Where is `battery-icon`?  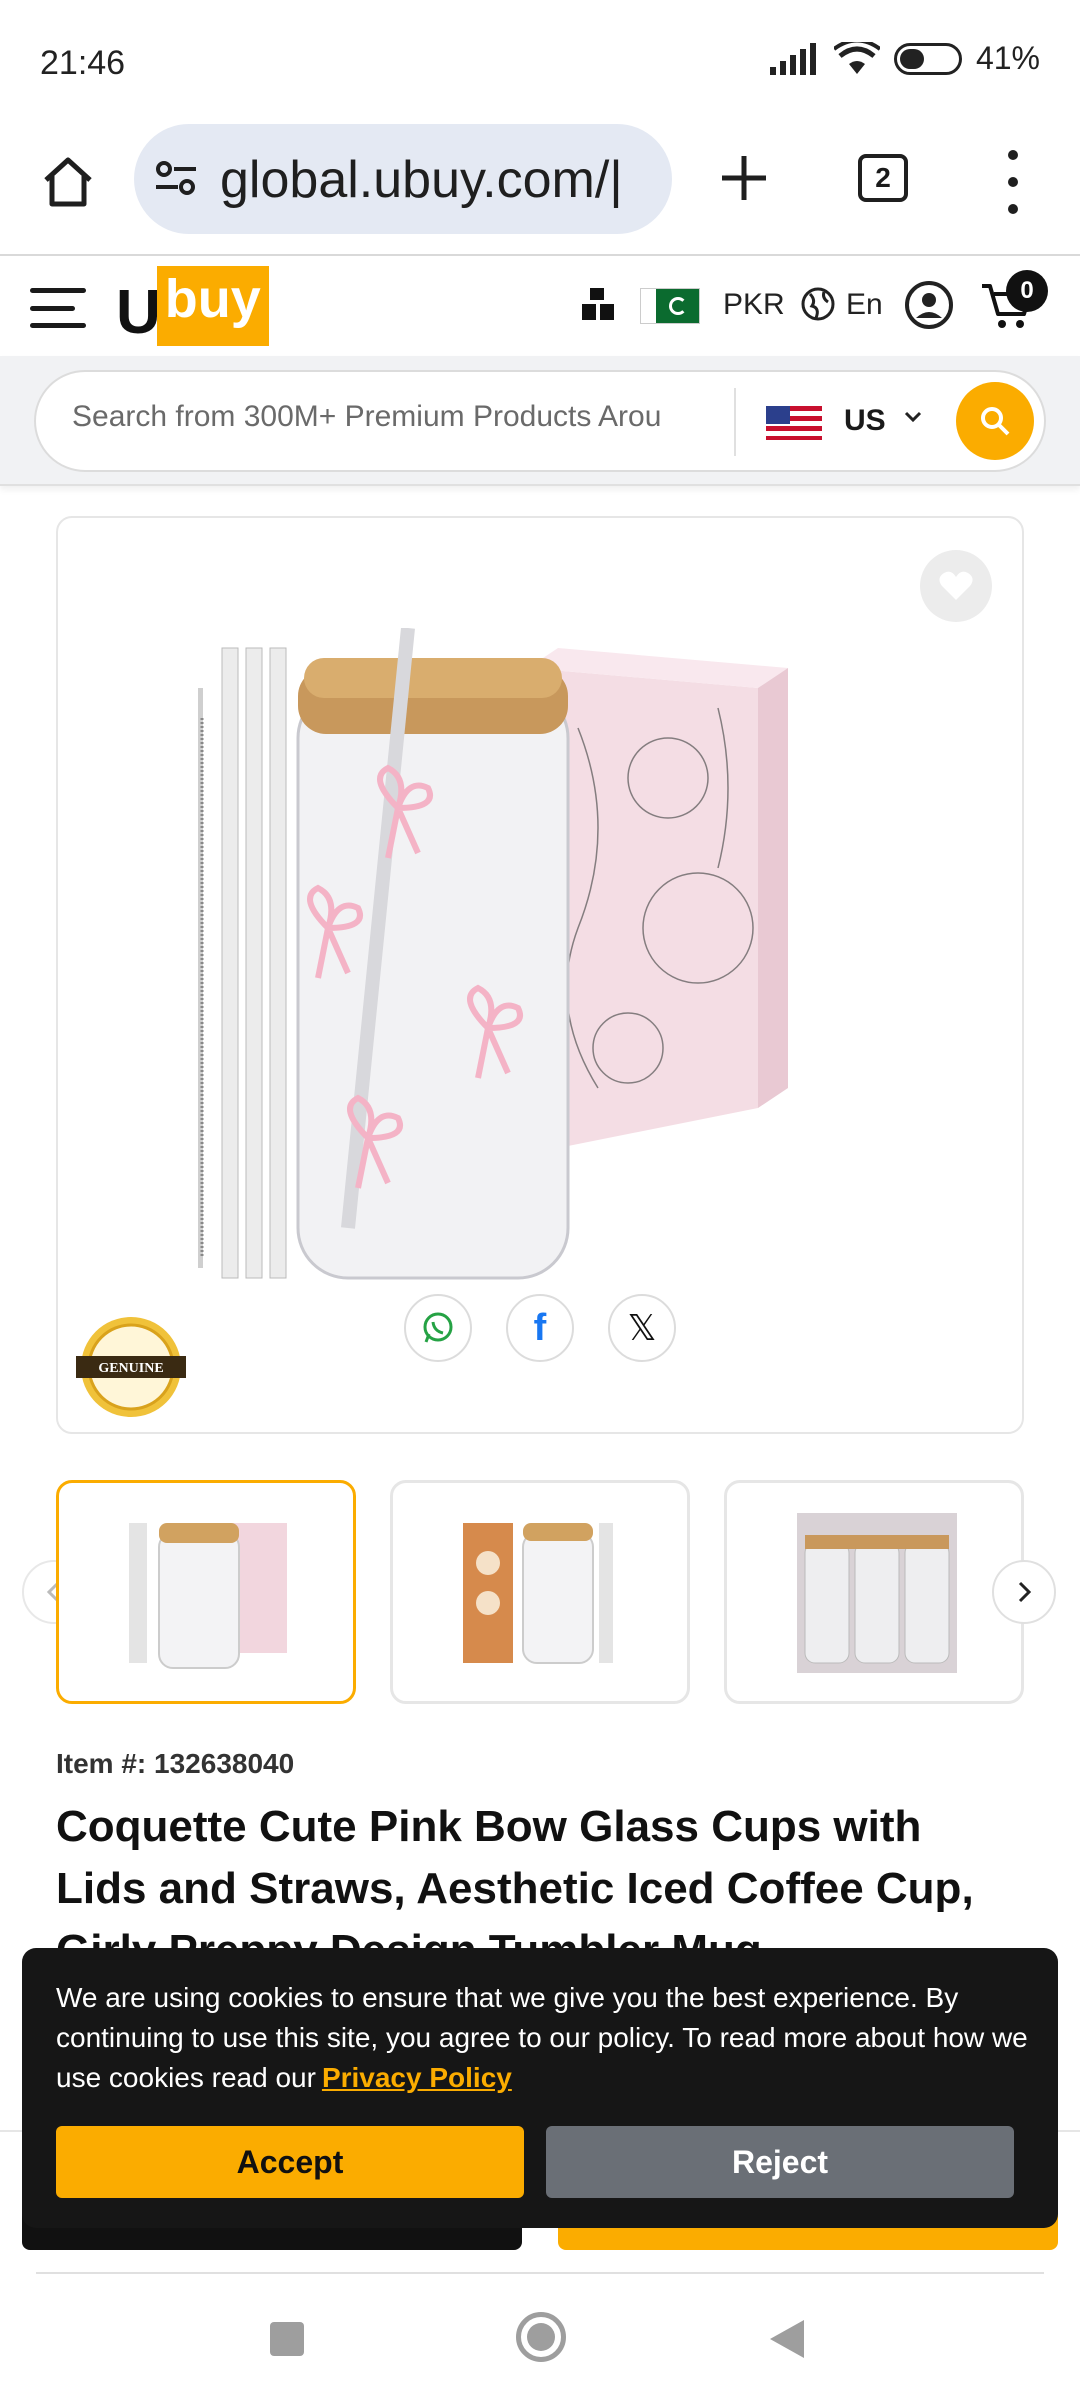 battery-icon is located at coordinates (927, 58).